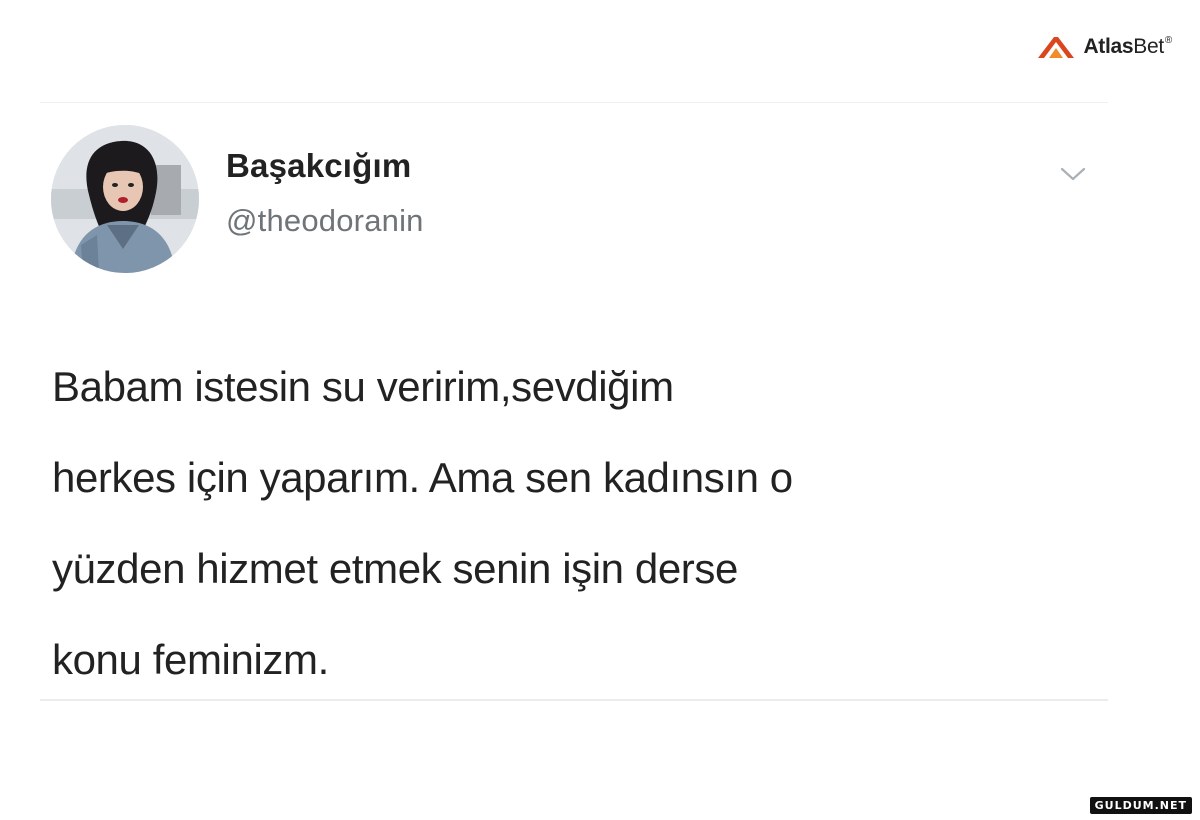  What do you see at coordinates (1108, 46) in the screenshot?
I see `brand-name-bold: Atlas` at bounding box center [1108, 46].